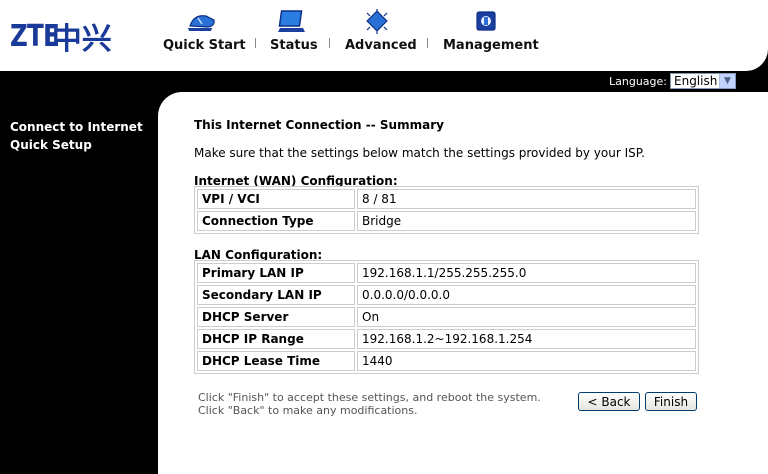 Image resolution: width=768 pixels, height=474 pixels. I want to click on nav-label: Advanced, so click(381, 45).